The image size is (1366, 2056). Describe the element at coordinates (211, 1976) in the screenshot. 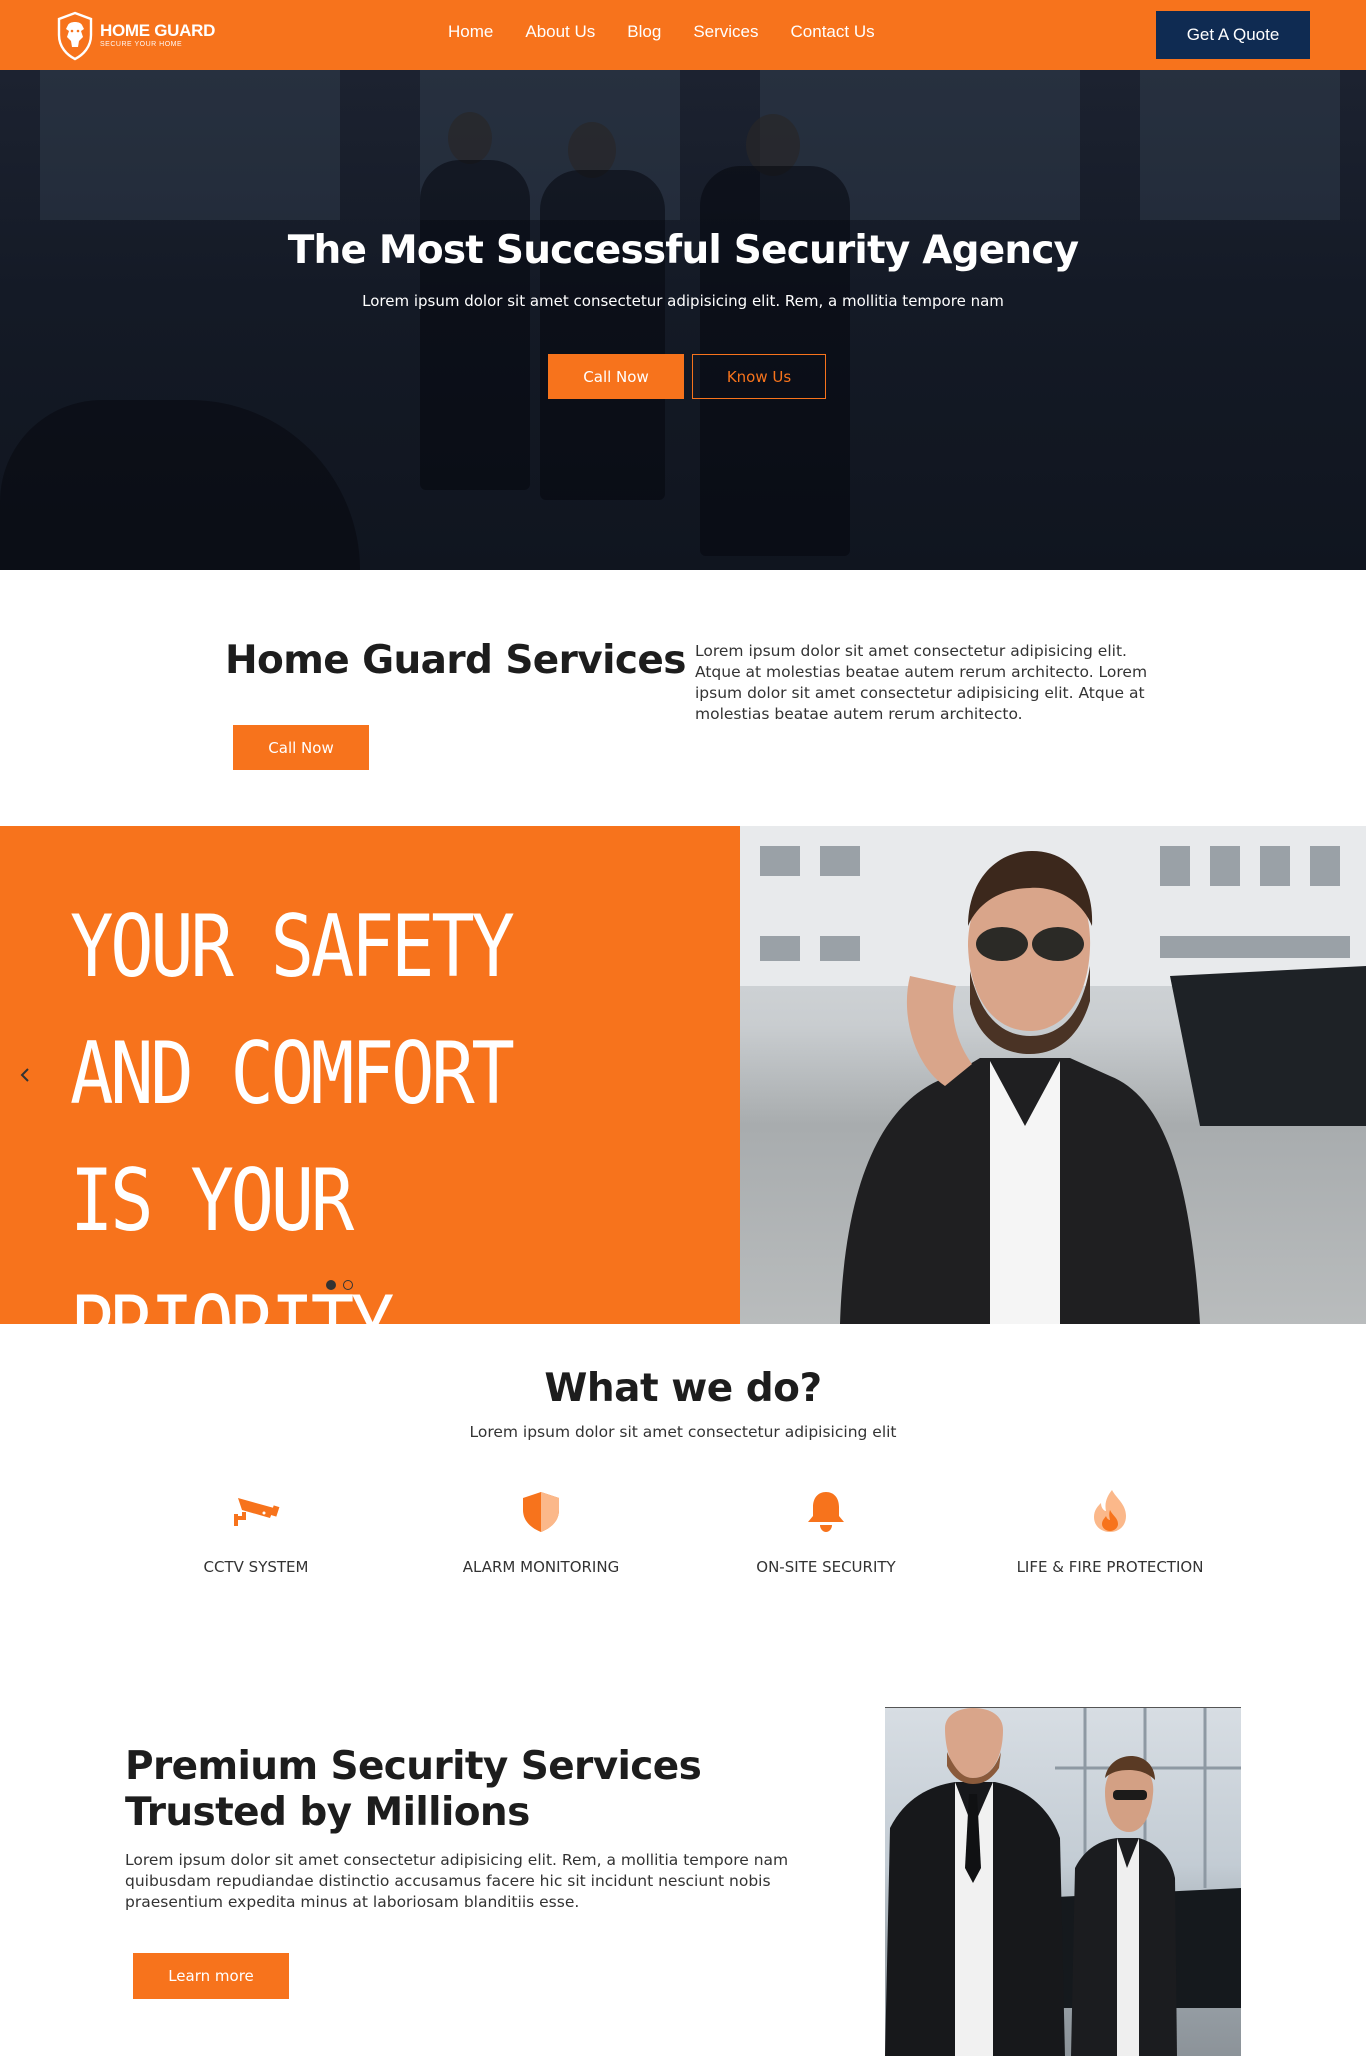

I see `learn-more-button: Learn more` at that location.